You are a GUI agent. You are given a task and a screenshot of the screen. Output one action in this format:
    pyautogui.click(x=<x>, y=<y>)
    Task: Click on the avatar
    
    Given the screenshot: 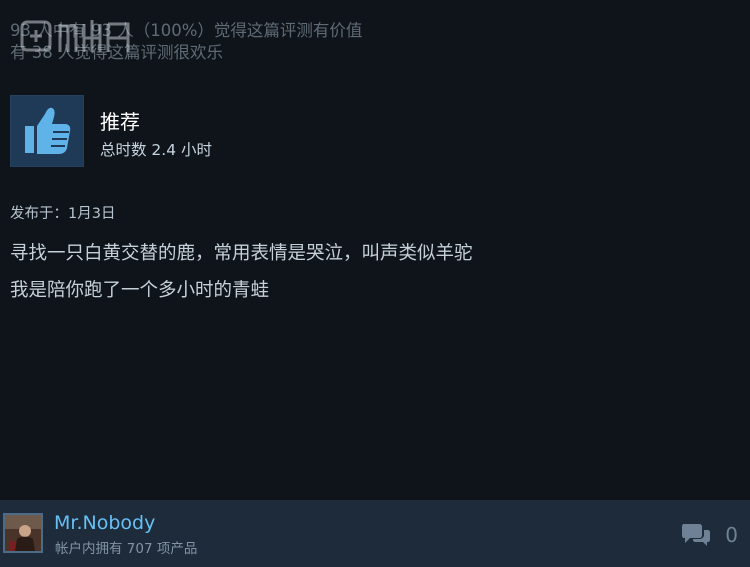 What is the action you would take?
    pyautogui.click(x=23, y=533)
    